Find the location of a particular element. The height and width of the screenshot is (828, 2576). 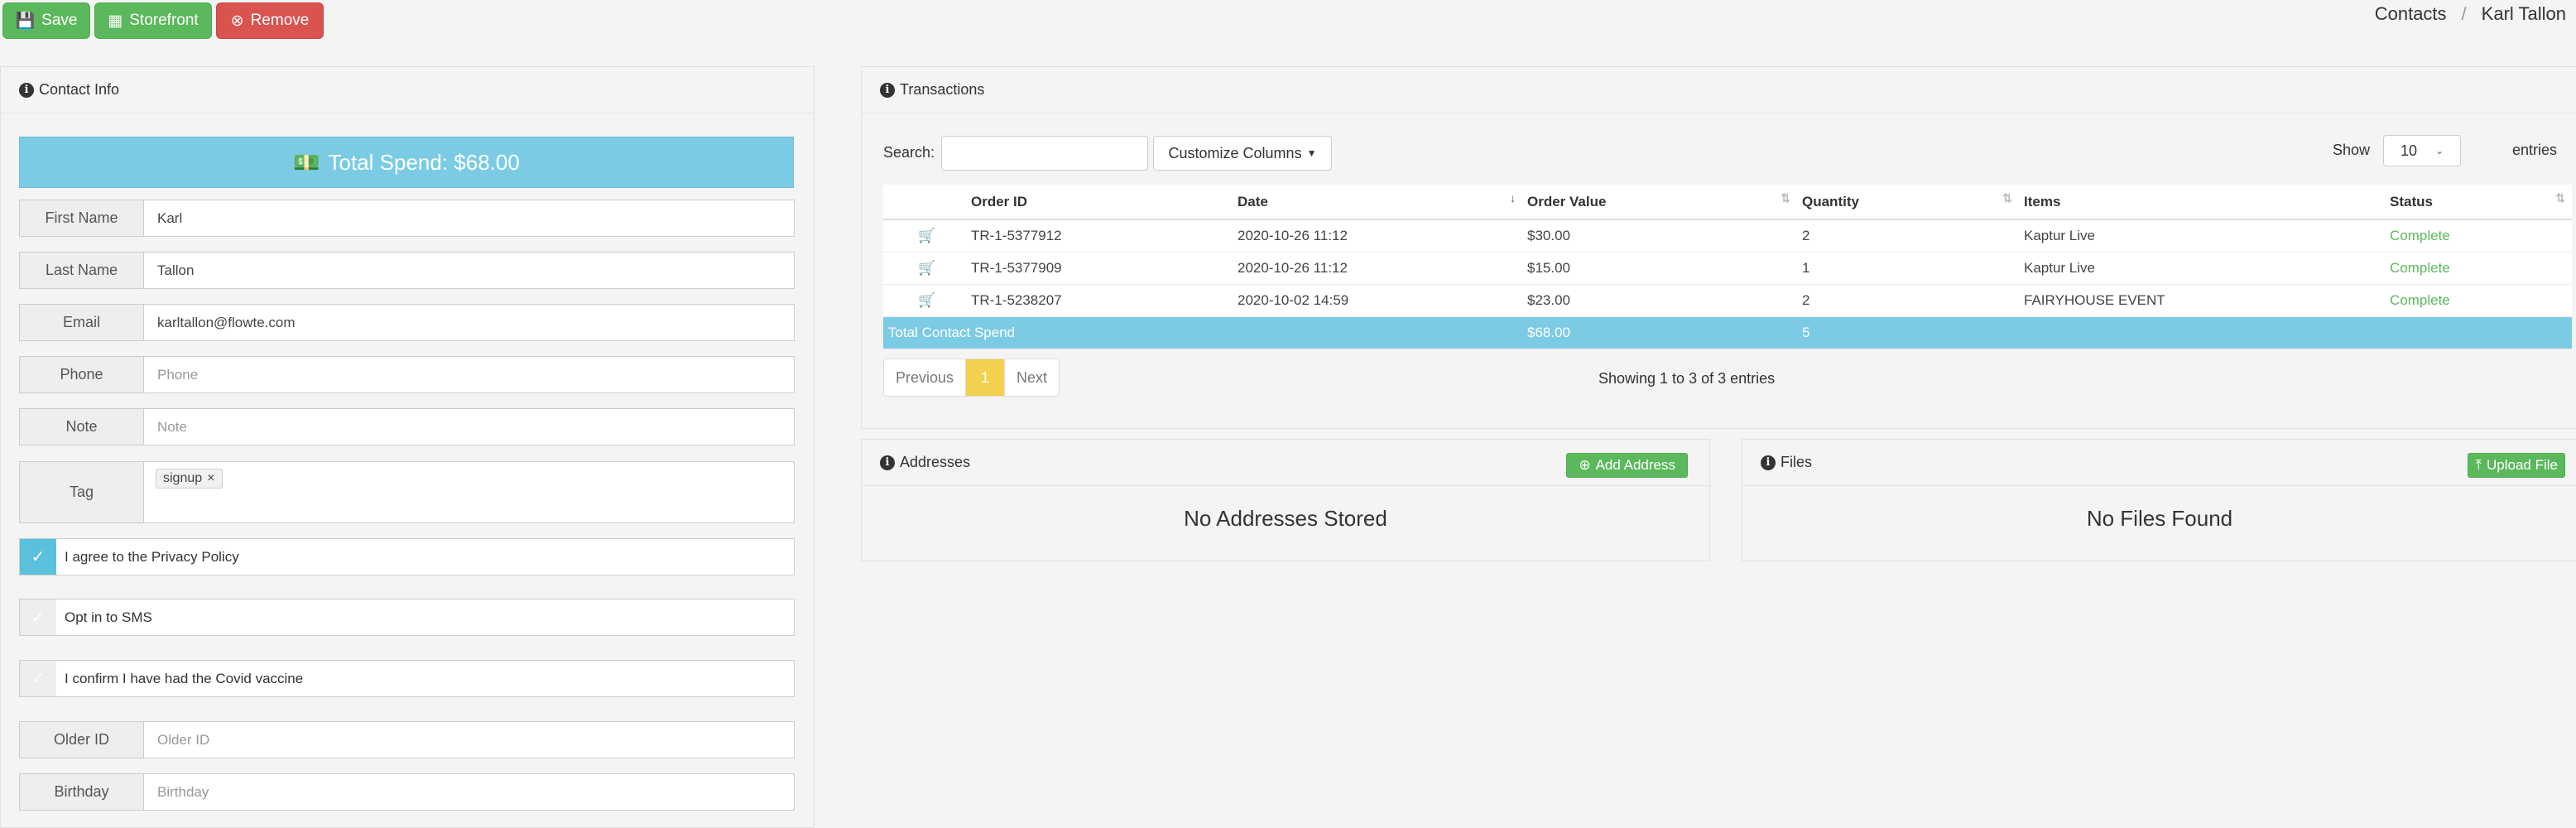

save-icon: 💾 is located at coordinates (25, 21).